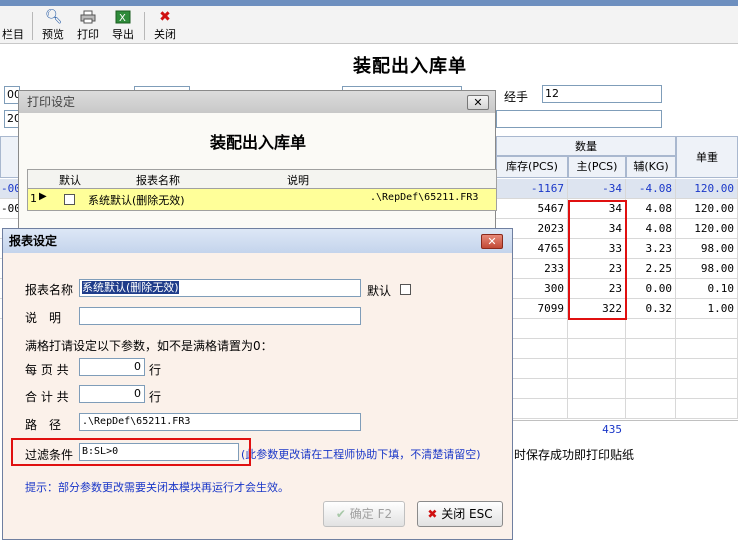 The width and height of the screenshot is (738, 540). I want to click on aux-qty-cell: 3.23, so click(651, 249).